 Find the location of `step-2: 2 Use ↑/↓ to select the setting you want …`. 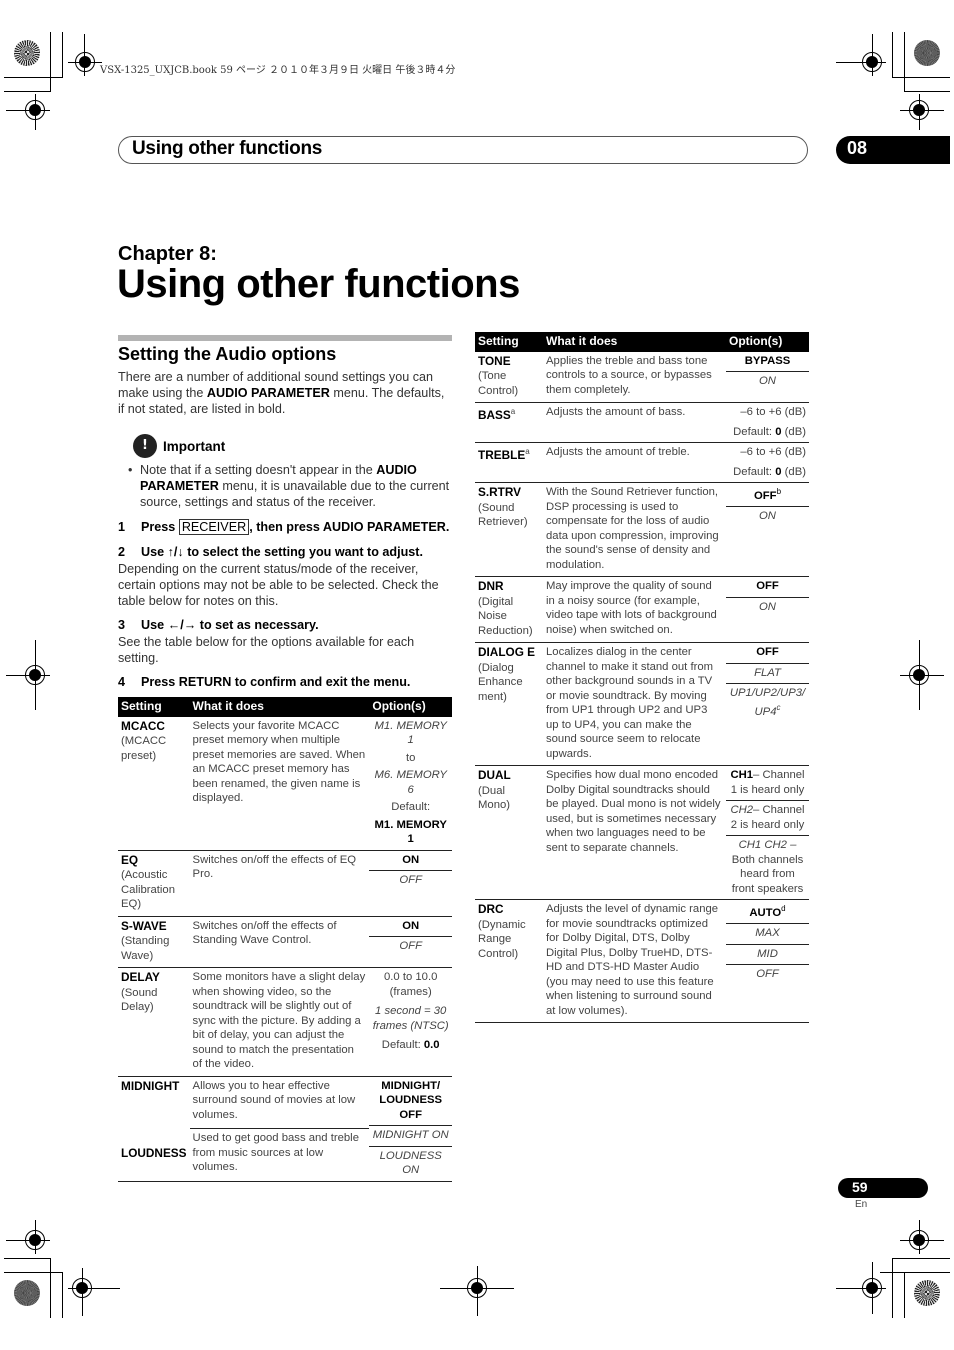

step-2: 2 Use ↑/↓ to select the setting you want … is located at coordinates (271, 552).